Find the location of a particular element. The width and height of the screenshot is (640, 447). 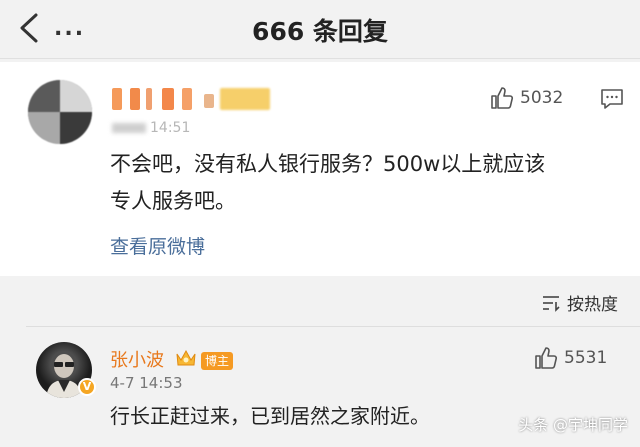

comment-icon is located at coordinates (612, 99).